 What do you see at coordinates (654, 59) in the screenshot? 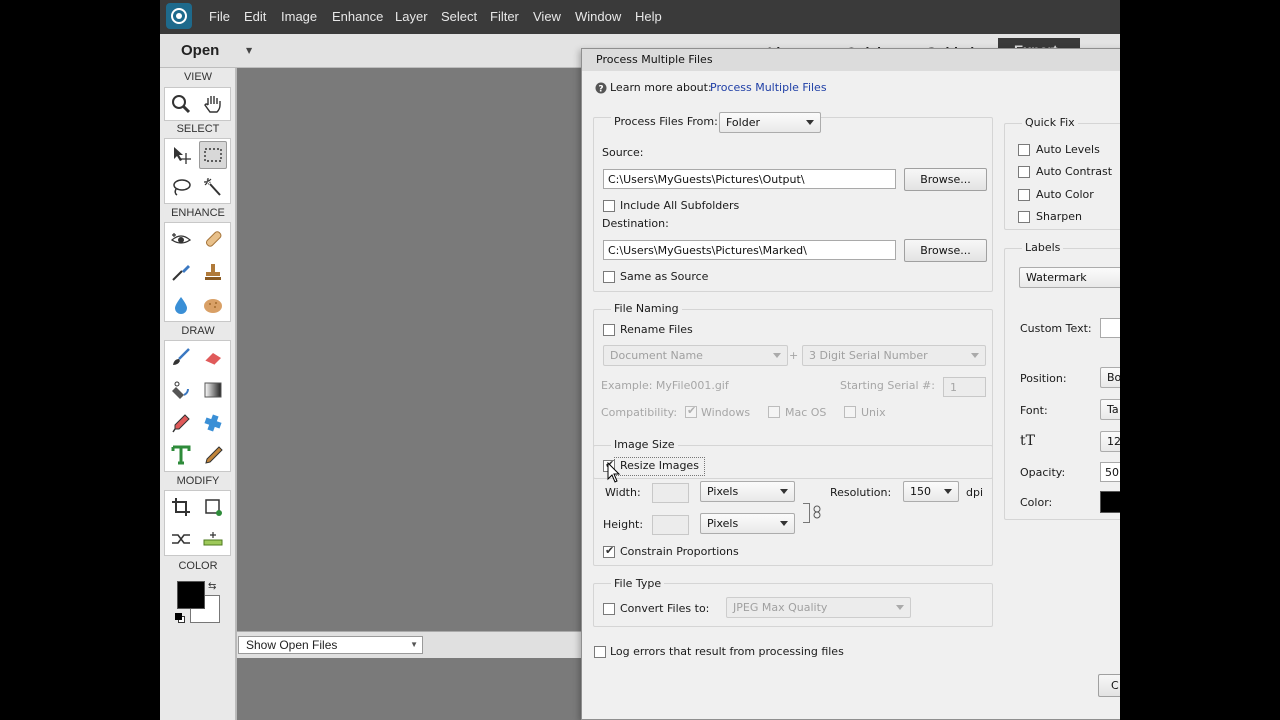
I see `dialog-title: Process Multiple Files` at bounding box center [654, 59].